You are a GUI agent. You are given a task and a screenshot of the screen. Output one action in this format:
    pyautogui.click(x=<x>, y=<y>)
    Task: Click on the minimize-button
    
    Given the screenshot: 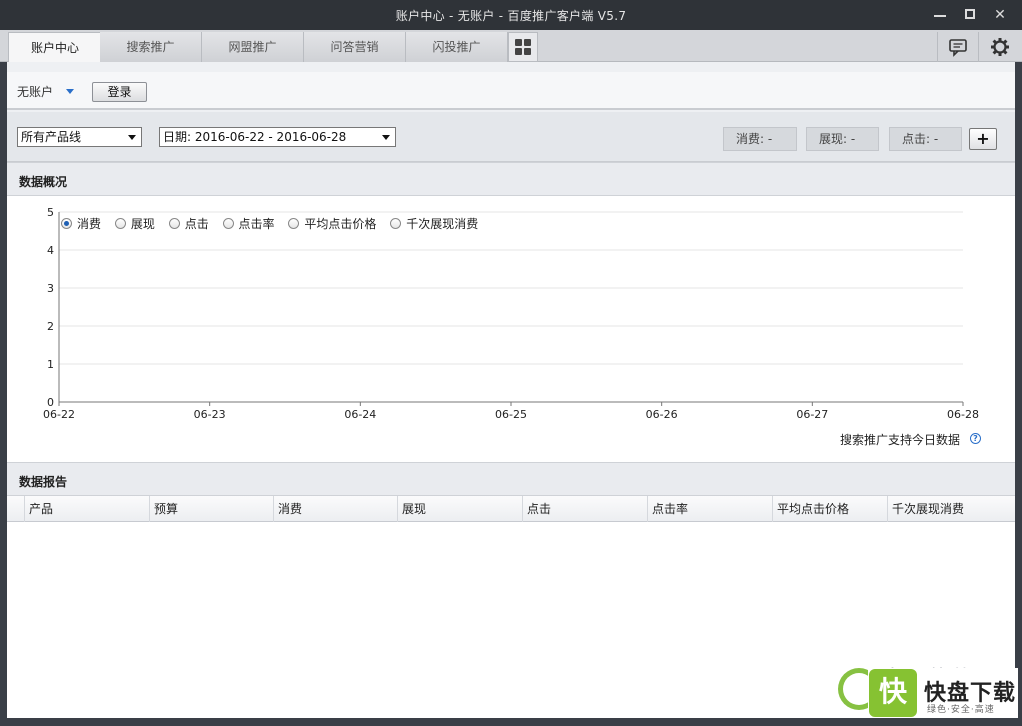 What is the action you would take?
    pyautogui.click(x=940, y=15)
    